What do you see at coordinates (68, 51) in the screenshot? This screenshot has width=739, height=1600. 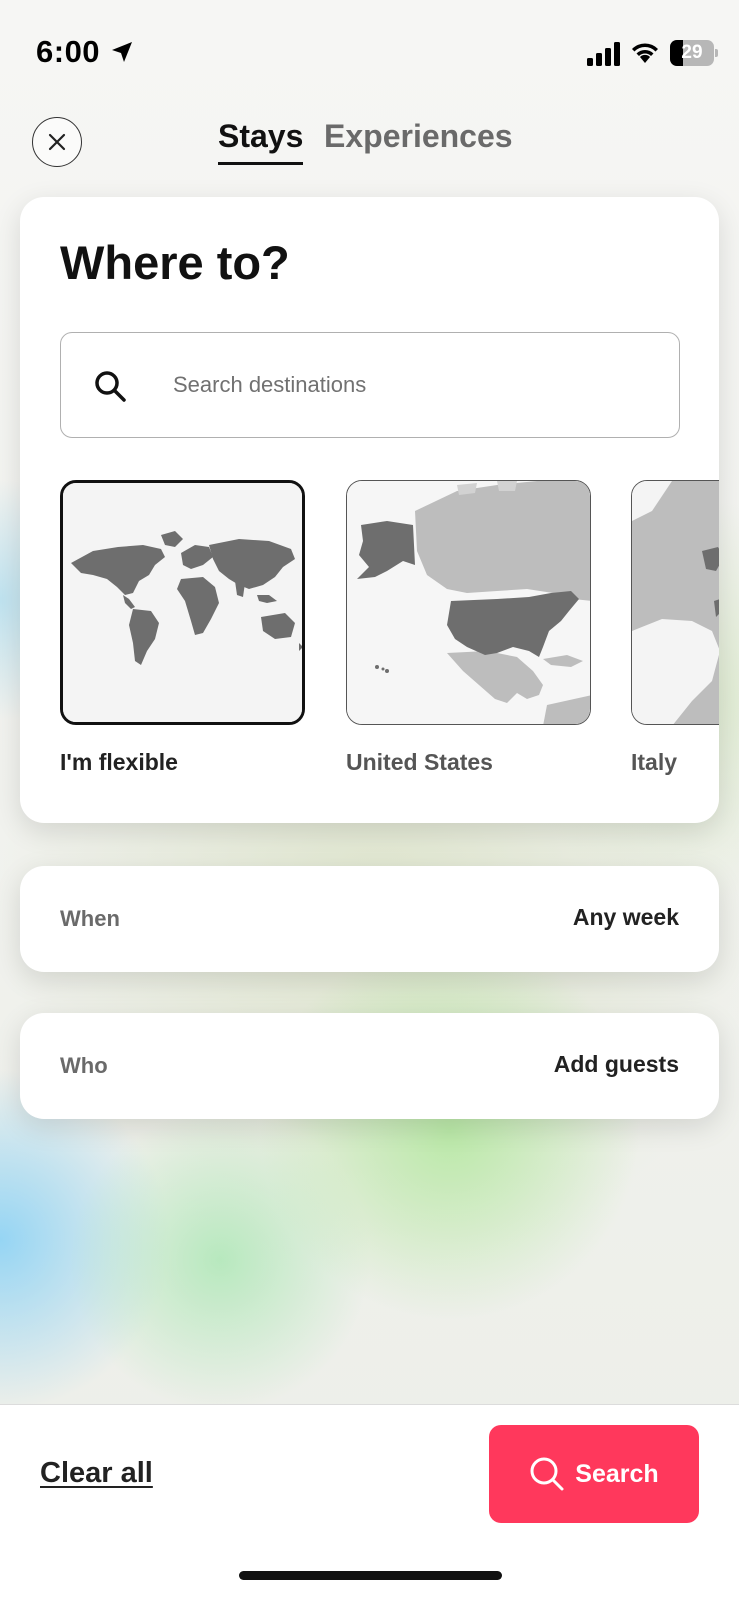 I see `status-time: 6:00` at bounding box center [68, 51].